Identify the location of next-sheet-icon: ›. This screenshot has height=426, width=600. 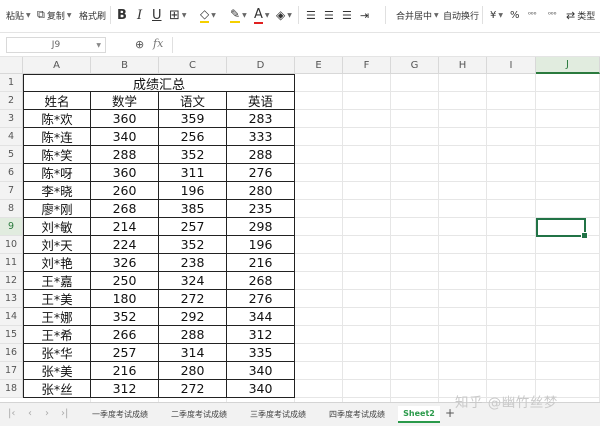
(47, 413).